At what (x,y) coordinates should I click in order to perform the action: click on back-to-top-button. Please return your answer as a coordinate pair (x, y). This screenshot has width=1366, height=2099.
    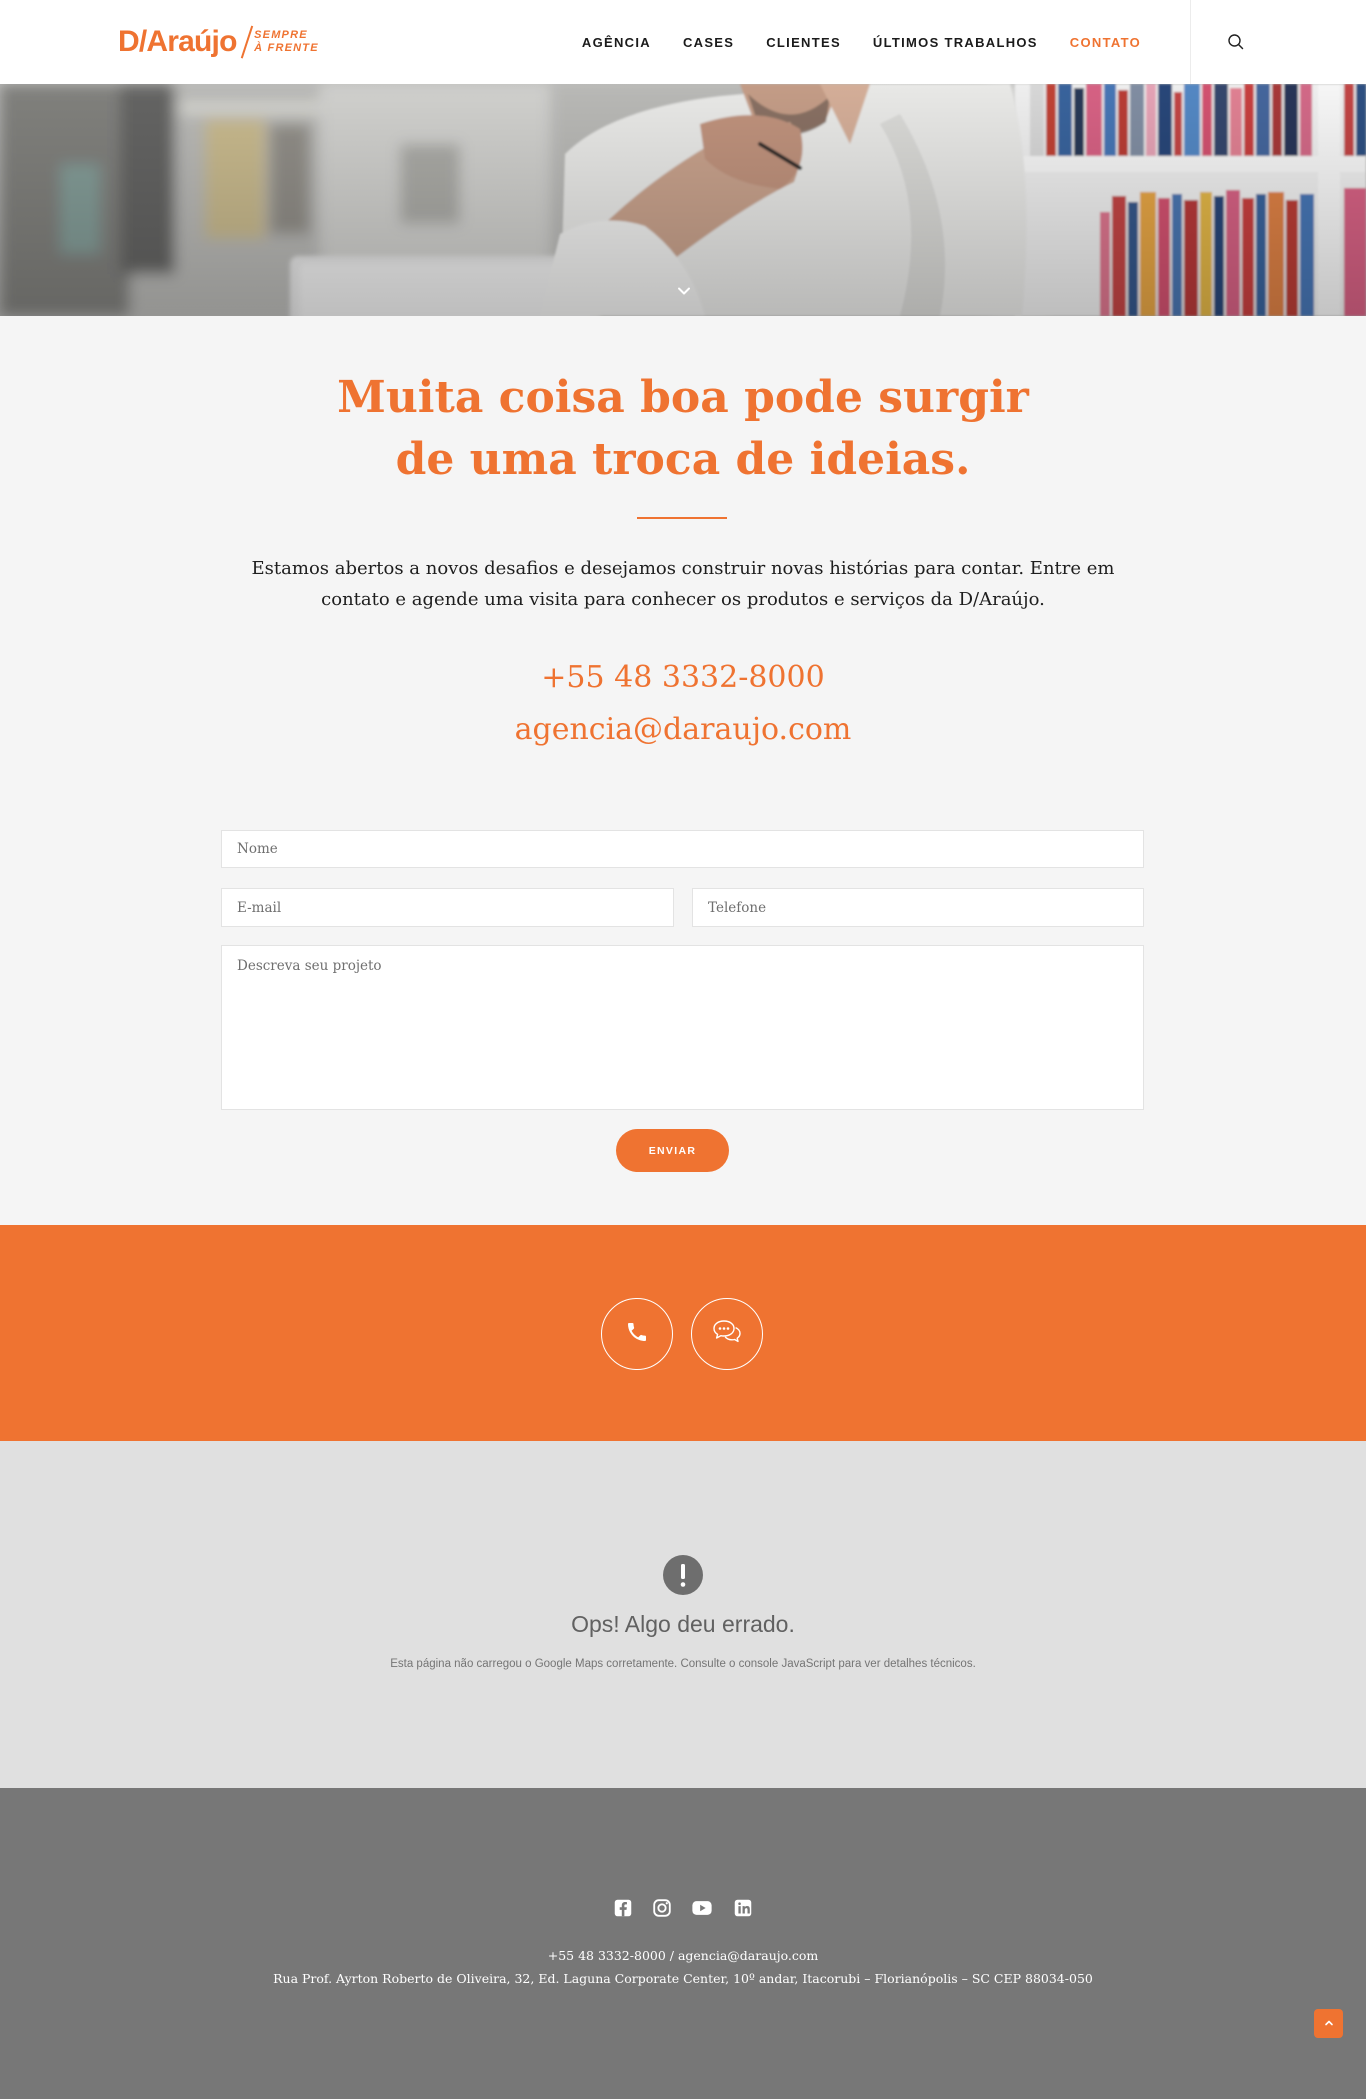
    Looking at the image, I should click on (1328, 2023).